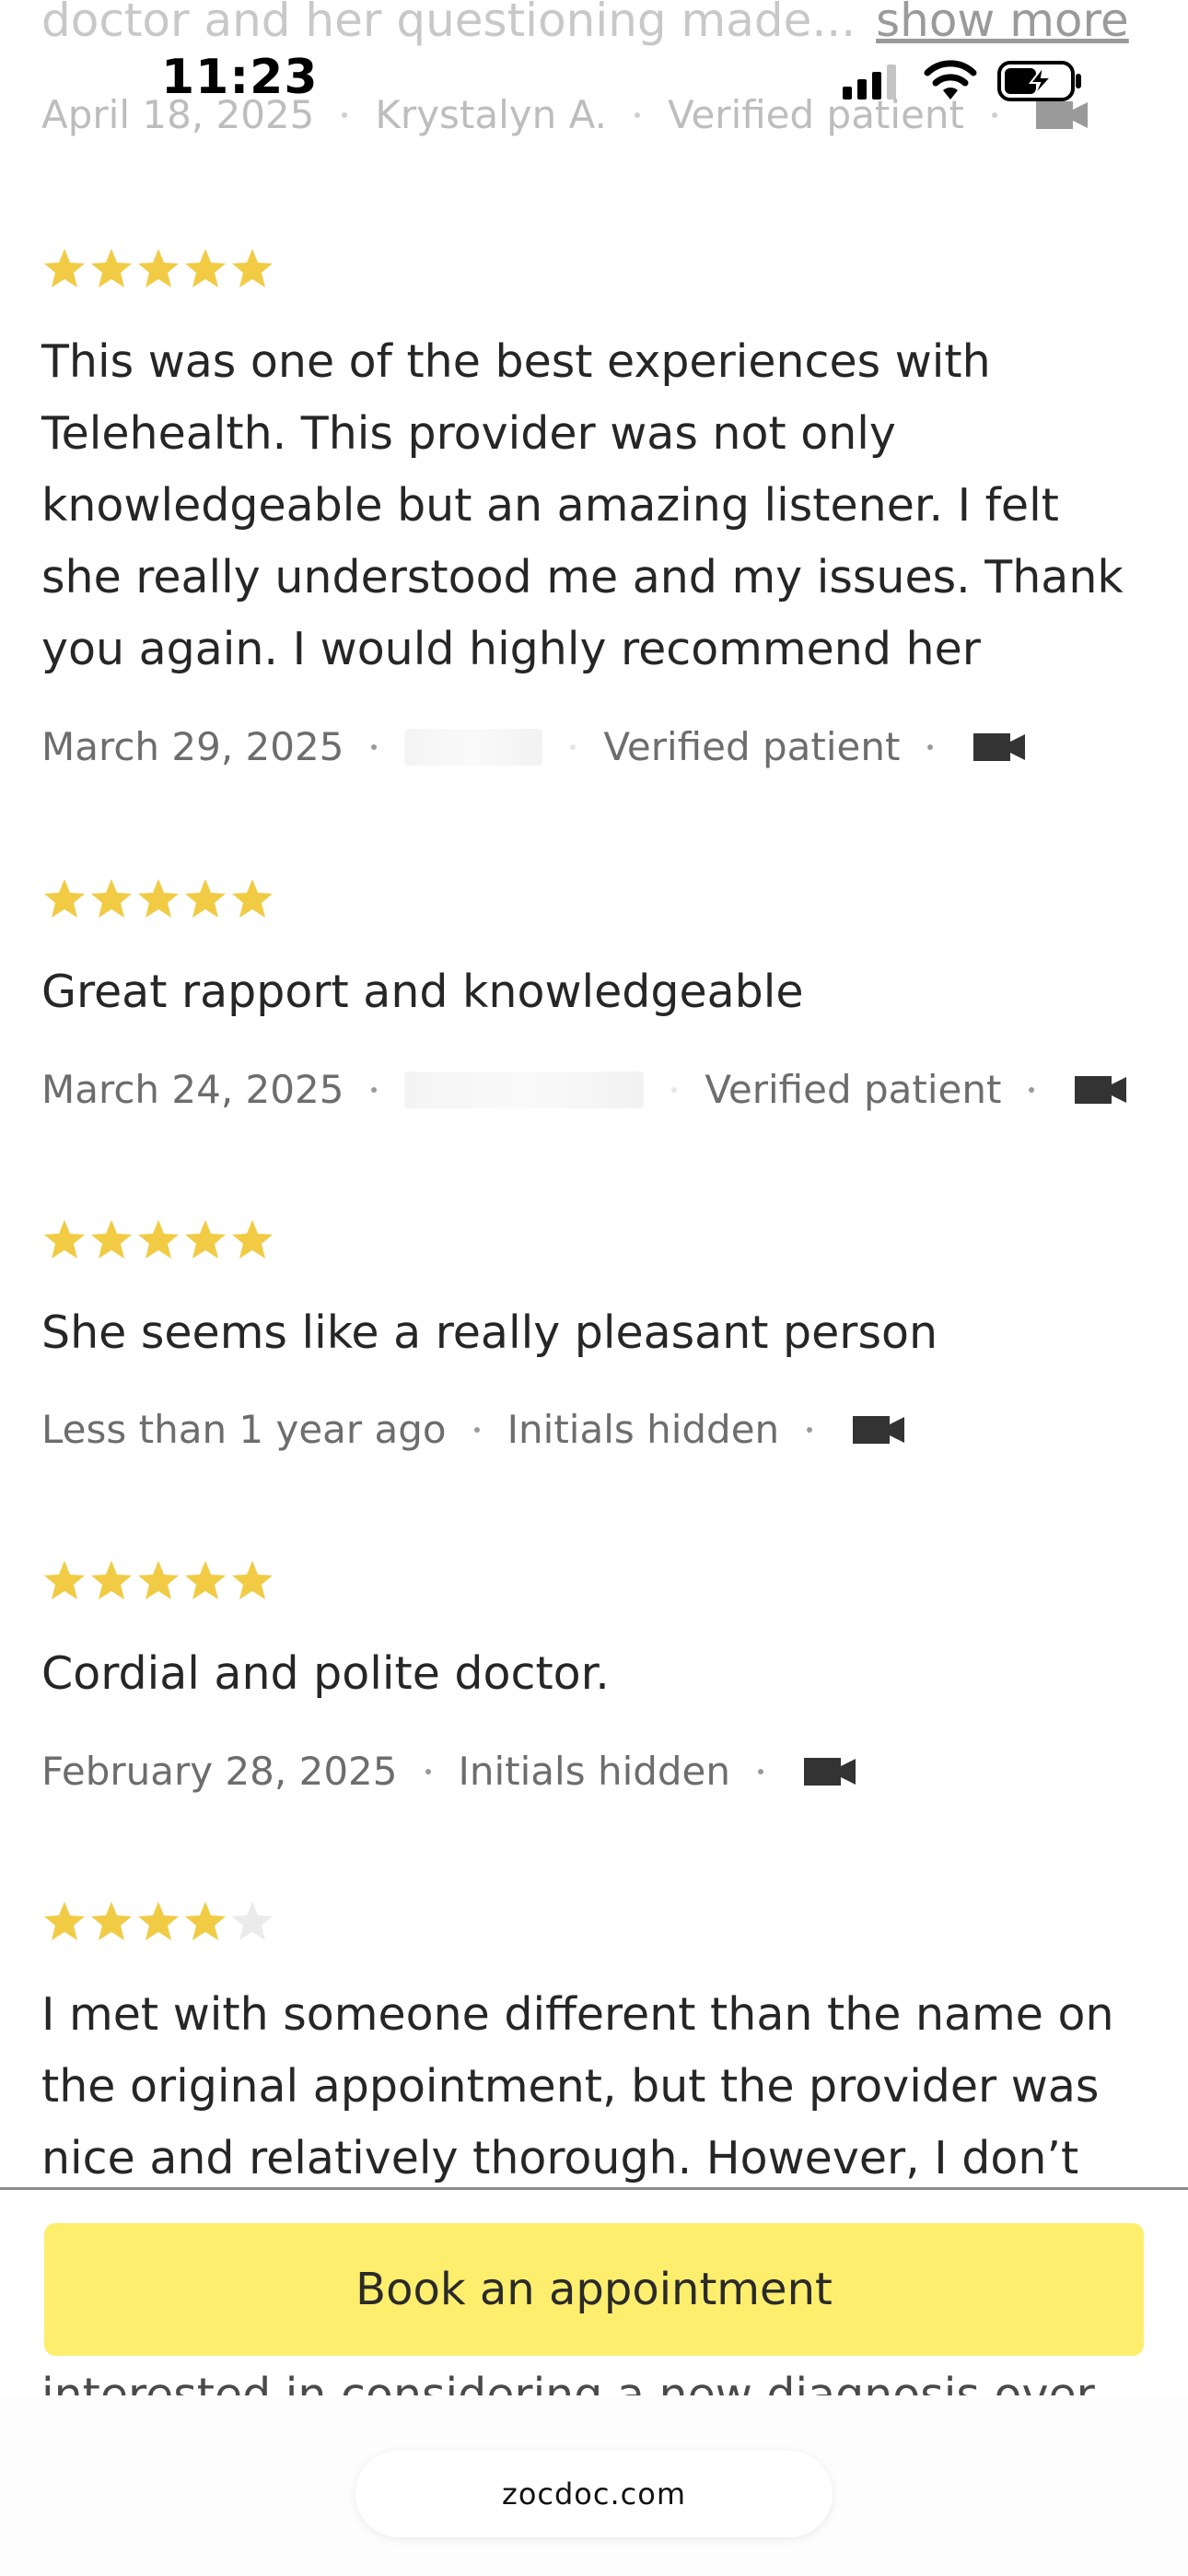 The height and width of the screenshot is (2576, 1188). What do you see at coordinates (490, 1332) in the screenshot?
I see `review-text: She seems like a really pleasant person` at bounding box center [490, 1332].